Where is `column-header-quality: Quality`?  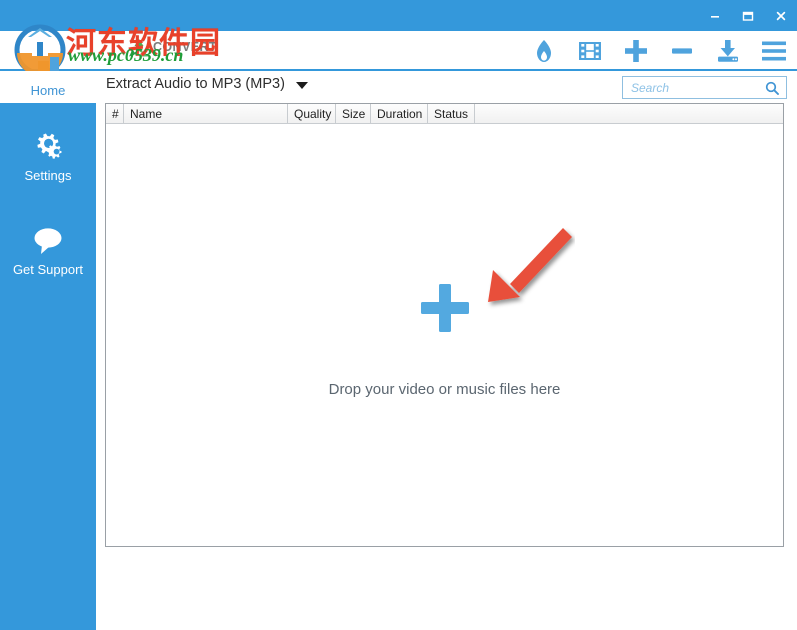
column-header-quality: Quality is located at coordinates (312, 113).